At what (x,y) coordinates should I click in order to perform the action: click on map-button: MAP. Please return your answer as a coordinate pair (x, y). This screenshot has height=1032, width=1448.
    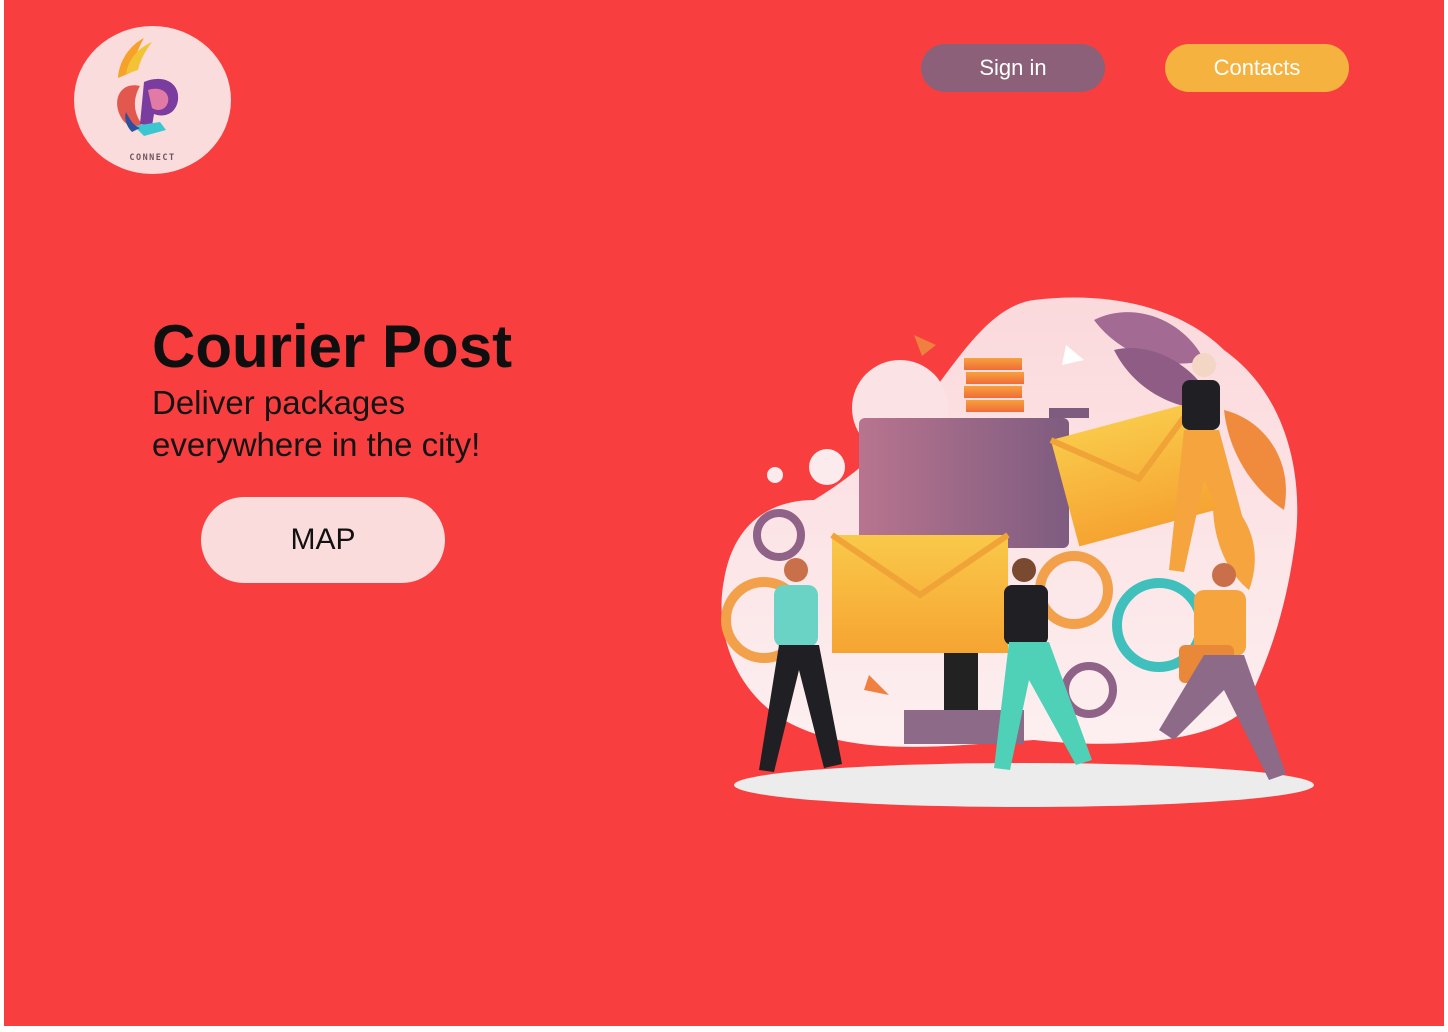
    Looking at the image, I should click on (323, 540).